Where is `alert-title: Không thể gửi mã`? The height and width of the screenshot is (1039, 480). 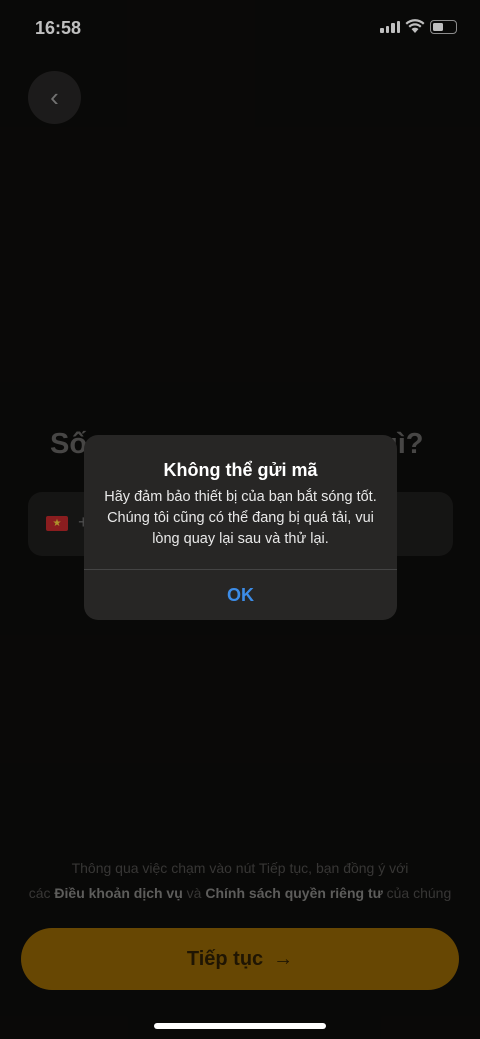
alert-title: Không thể gửi mã is located at coordinates (240, 470).